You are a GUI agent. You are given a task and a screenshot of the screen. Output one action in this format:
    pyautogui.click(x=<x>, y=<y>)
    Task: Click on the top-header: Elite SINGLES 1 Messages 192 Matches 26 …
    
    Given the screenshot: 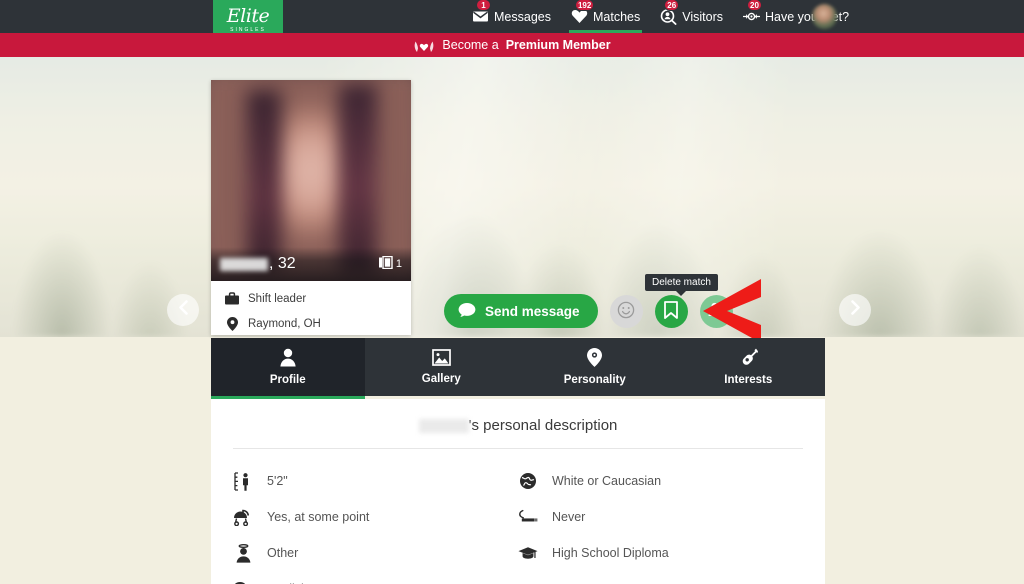 What is the action you would take?
    pyautogui.click(x=512, y=19)
    